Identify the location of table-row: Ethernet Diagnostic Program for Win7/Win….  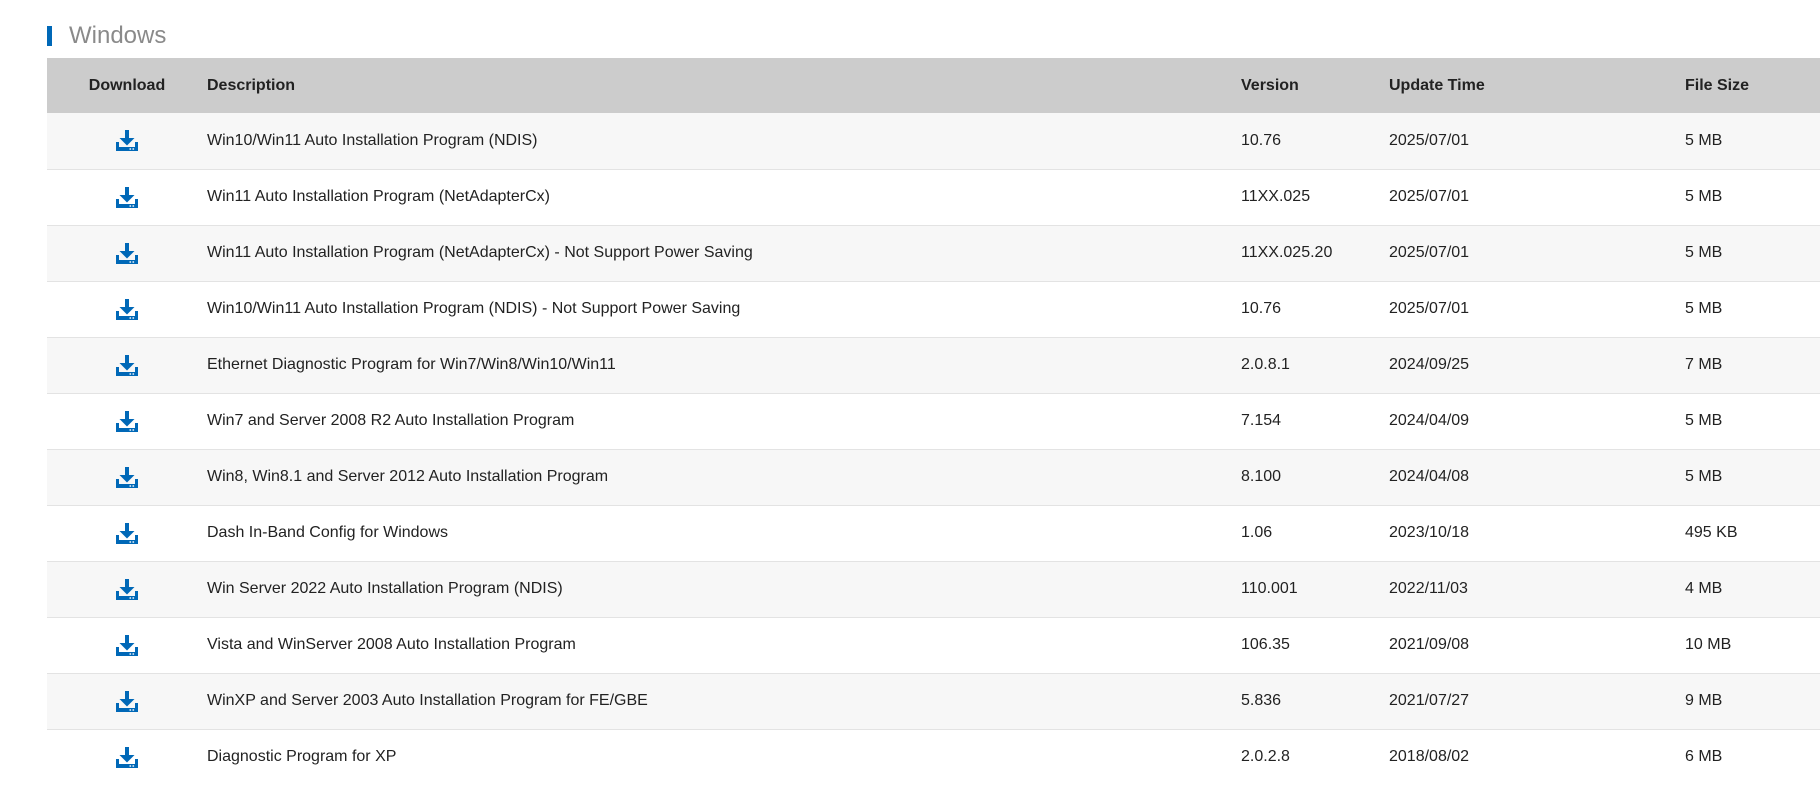
(933, 365).